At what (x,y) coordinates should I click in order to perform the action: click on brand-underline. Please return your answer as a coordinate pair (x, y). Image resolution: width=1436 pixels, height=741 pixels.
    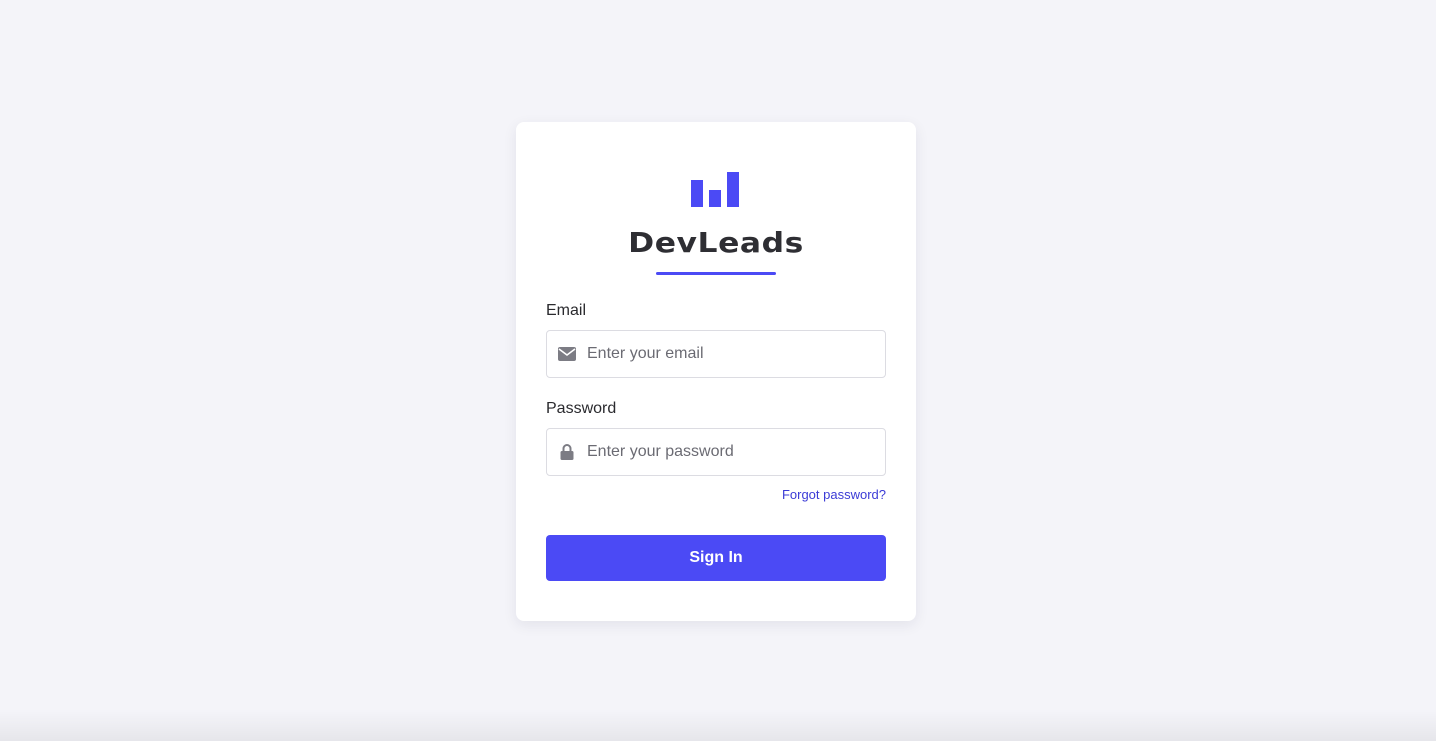
    Looking at the image, I should click on (716, 273).